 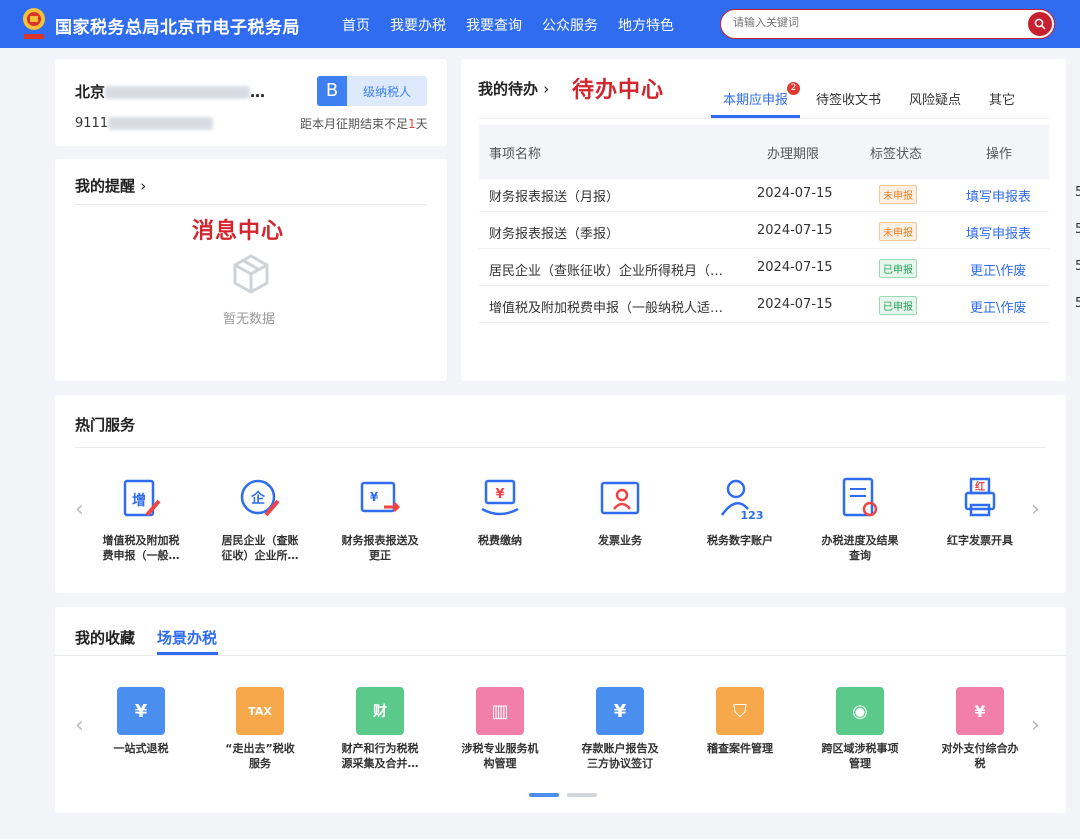 What do you see at coordinates (105, 425) in the screenshot?
I see `hot-services-title: 热门服务` at bounding box center [105, 425].